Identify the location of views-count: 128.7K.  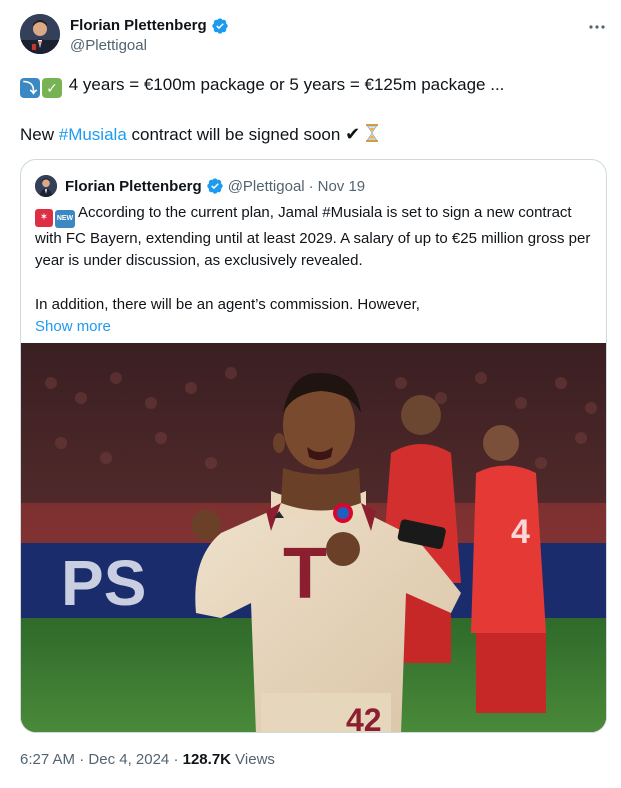
(206, 759).